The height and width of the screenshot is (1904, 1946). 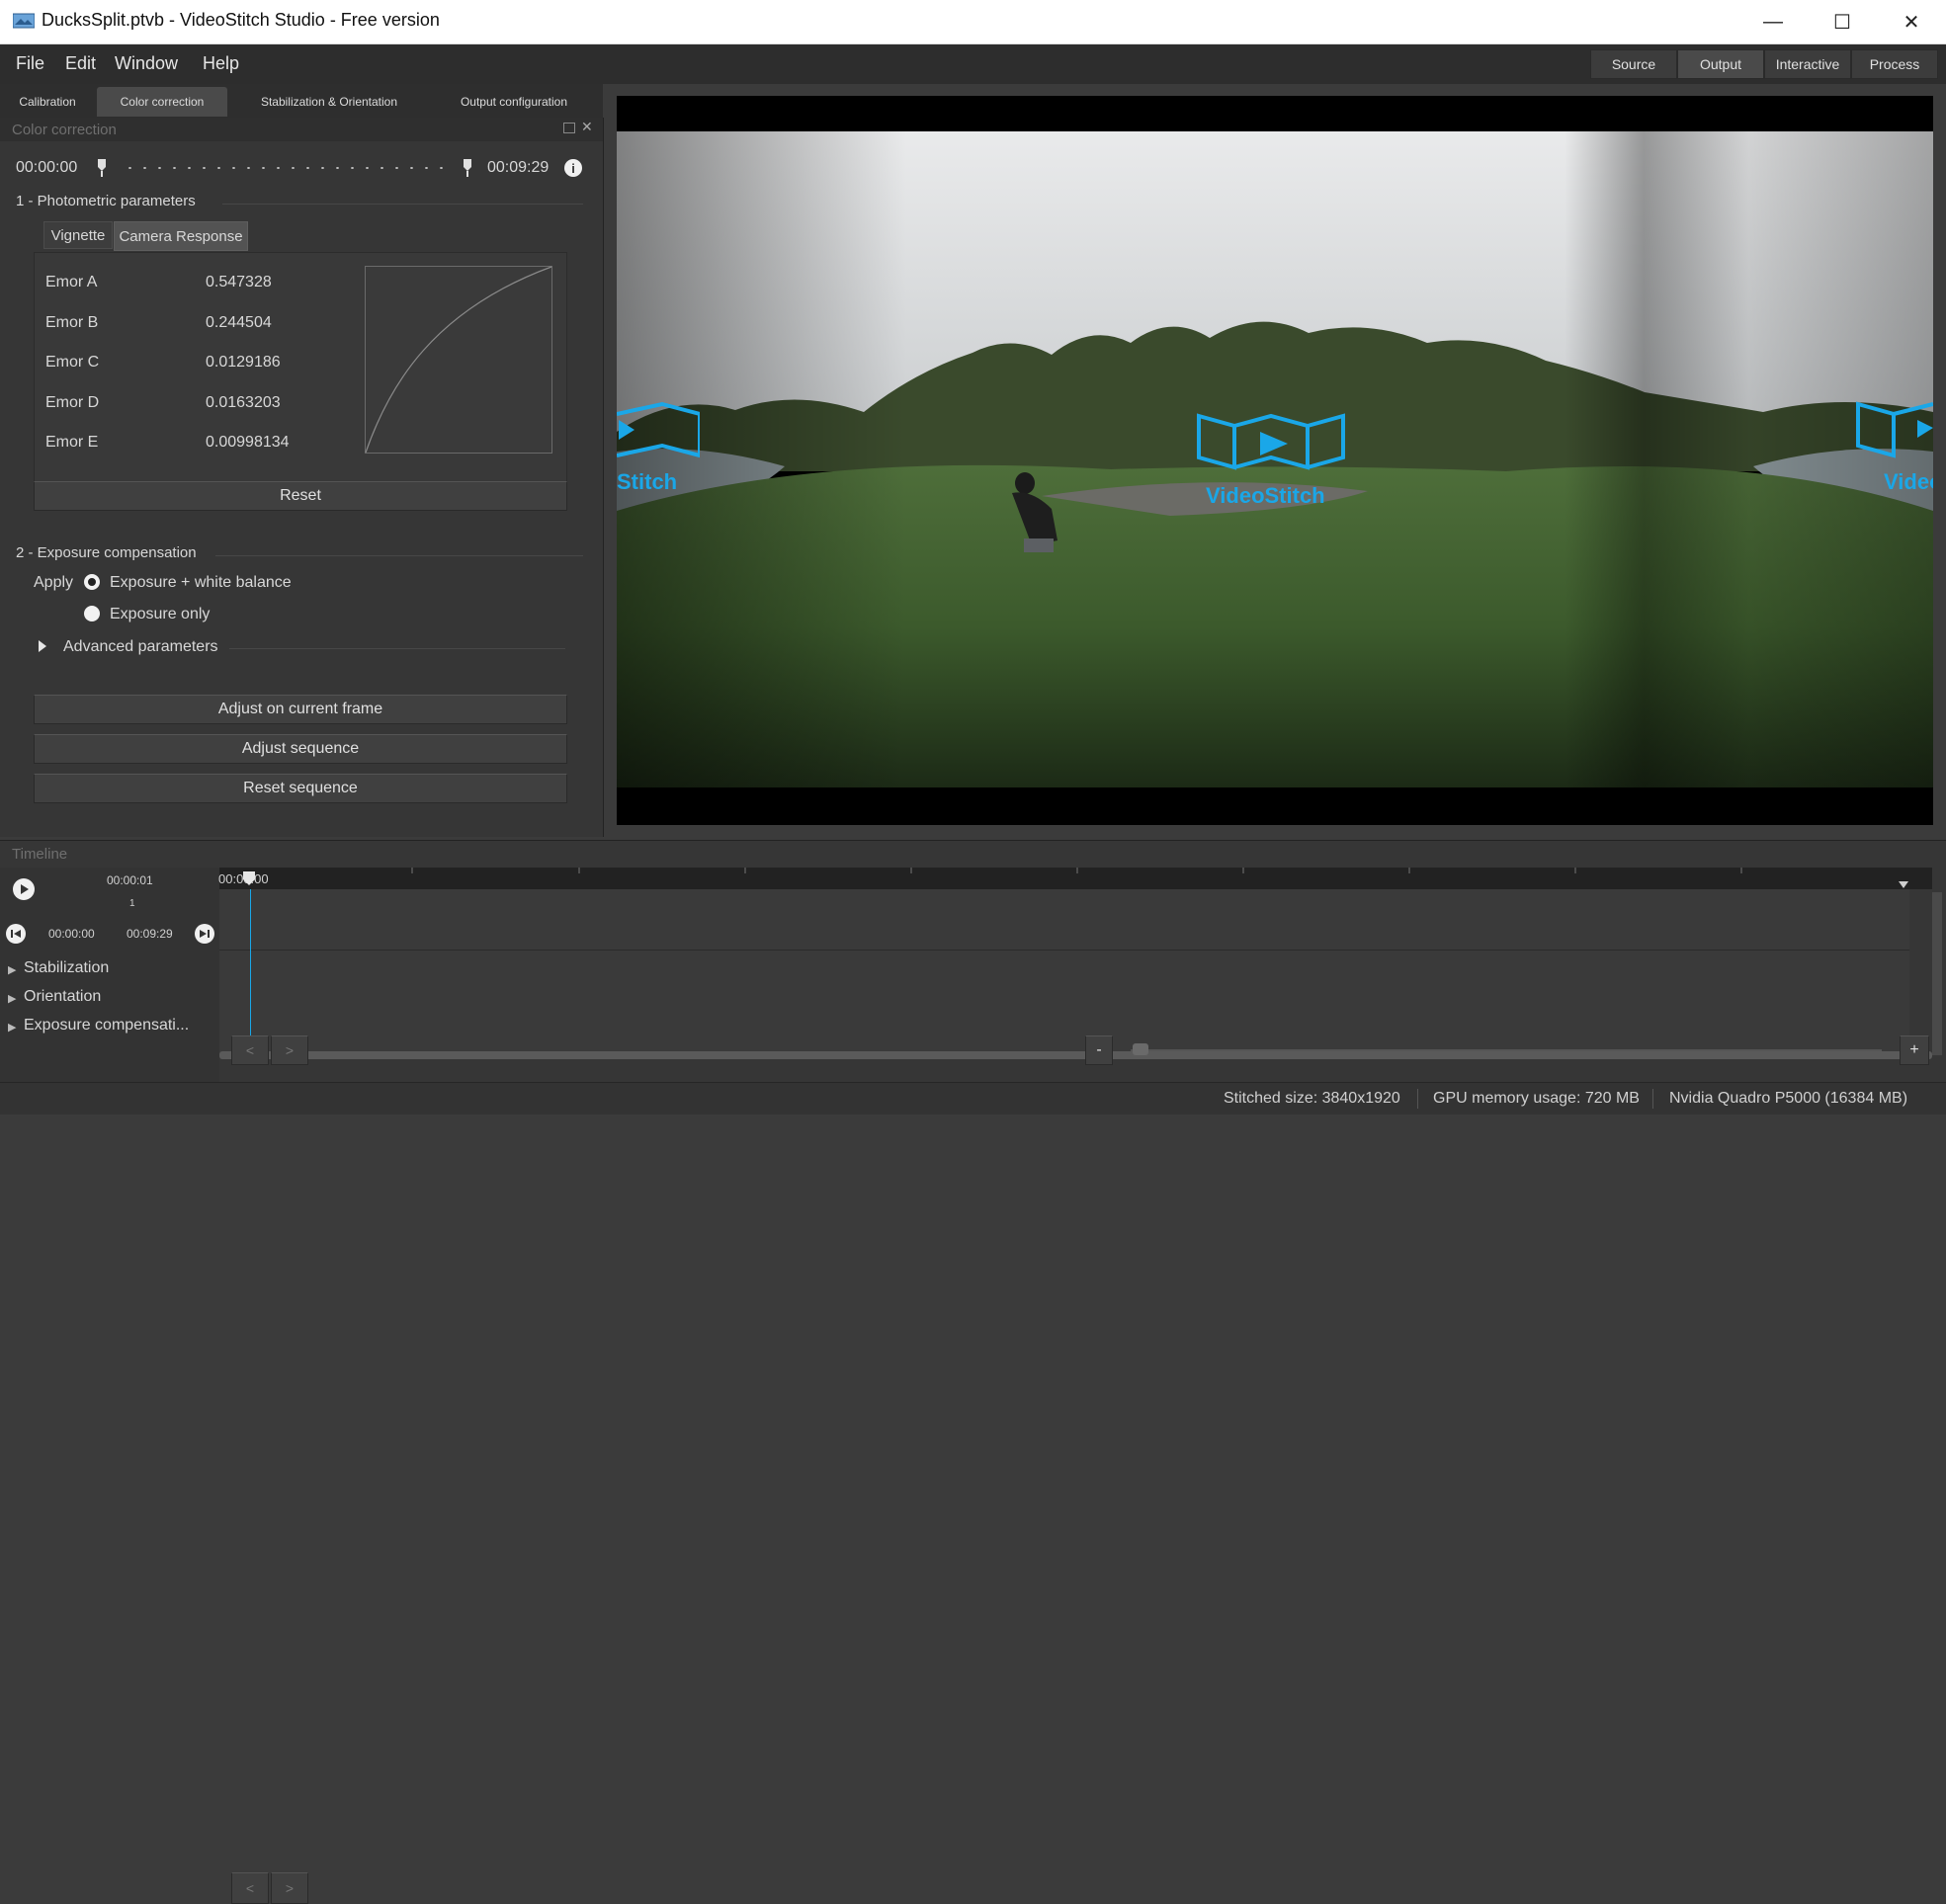 What do you see at coordinates (140, 647) in the screenshot?
I see `advanced-parameters-toggle: Advanced parameters` at bounding box center [140, 647].